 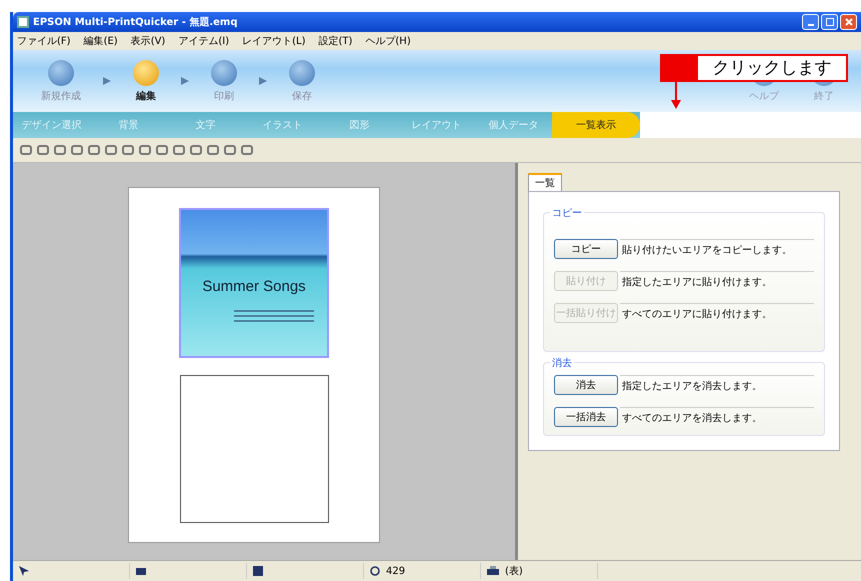 What do you see at coordinates (596, 125) in the screenshot?
I see `tab: 一覧表示` at bounding box center [596, 125].